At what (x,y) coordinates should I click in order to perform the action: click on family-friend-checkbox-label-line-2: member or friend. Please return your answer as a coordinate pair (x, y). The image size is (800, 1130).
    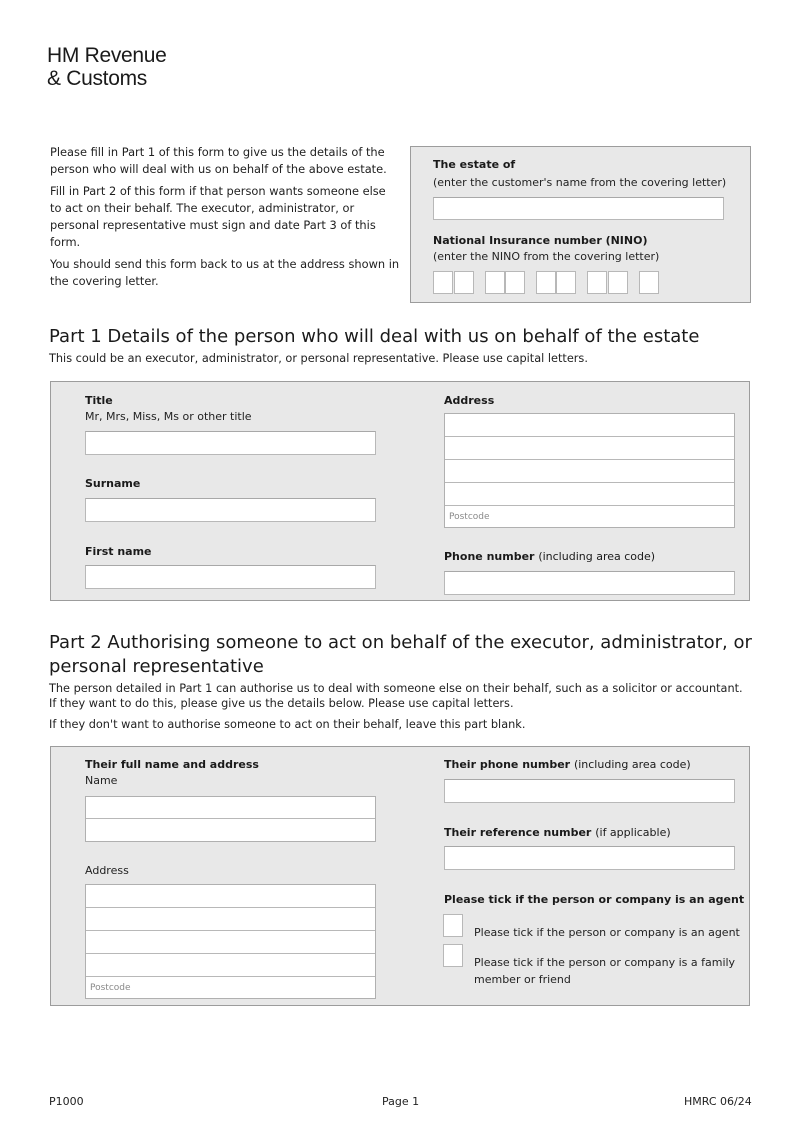
    Looking at the image, I should click on (522, 979).